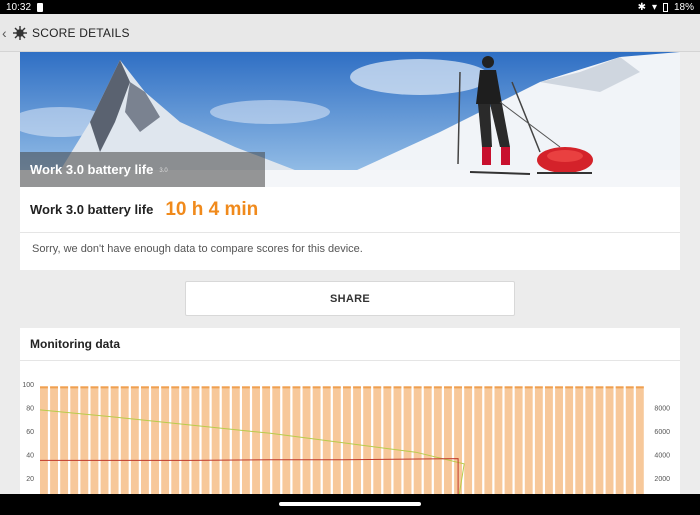 The width and height of the screenshot is (700, 515). Describe the element at coordinates (350, 33) in the screenshot. I see `app-bar: ‹ SCORE DETAILS` at that location.